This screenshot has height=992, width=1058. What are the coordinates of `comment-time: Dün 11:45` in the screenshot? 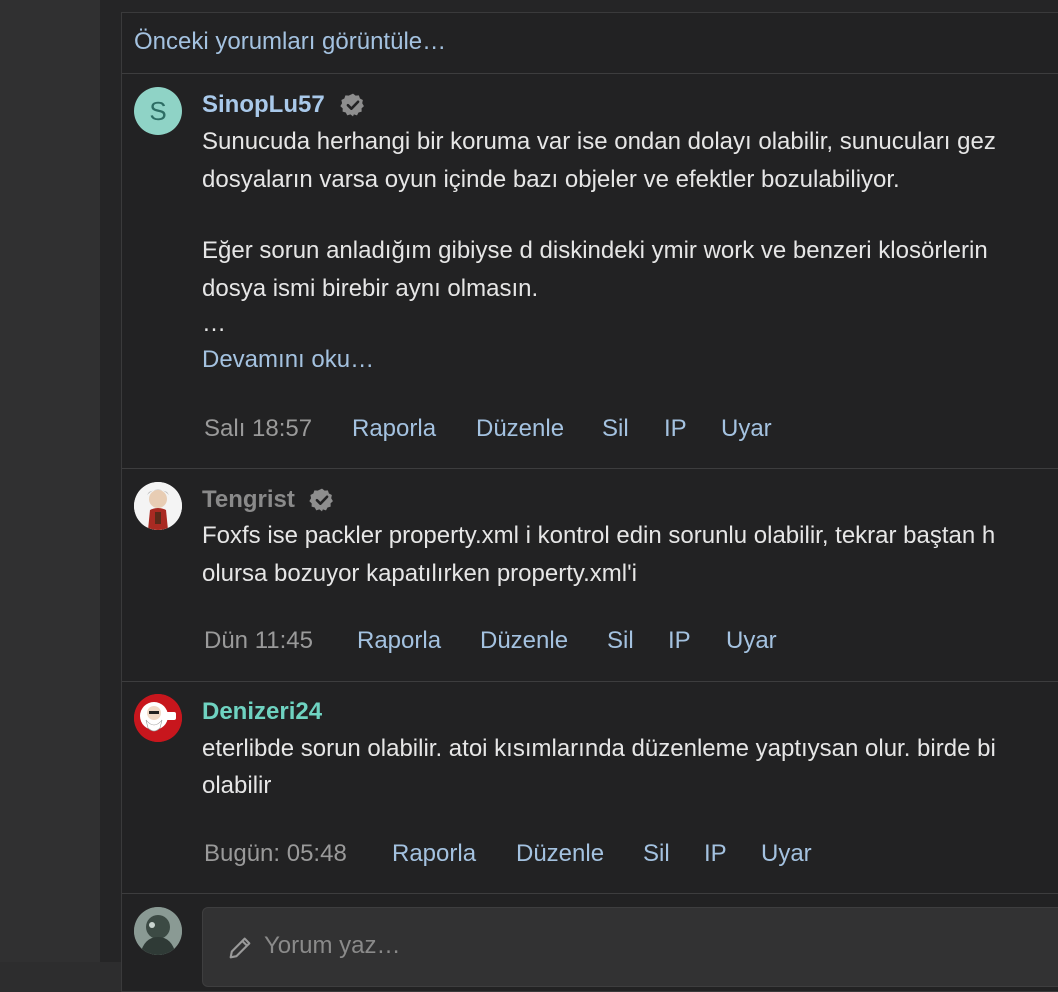 It's located at (258, 641).